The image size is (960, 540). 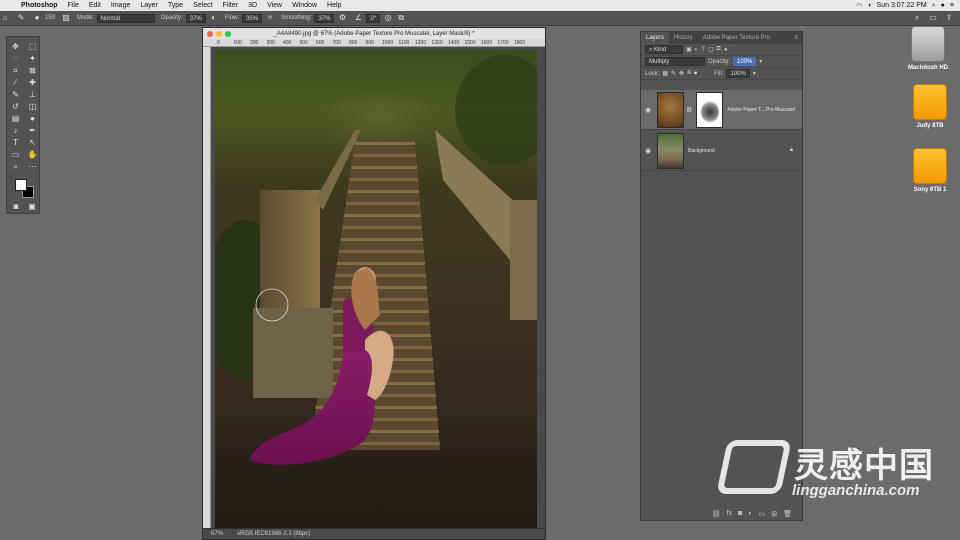 What do you see at coordinates (252, 5) in the screenshot?
I see `menu-3d: 3D` at bounding box center [252, 5].